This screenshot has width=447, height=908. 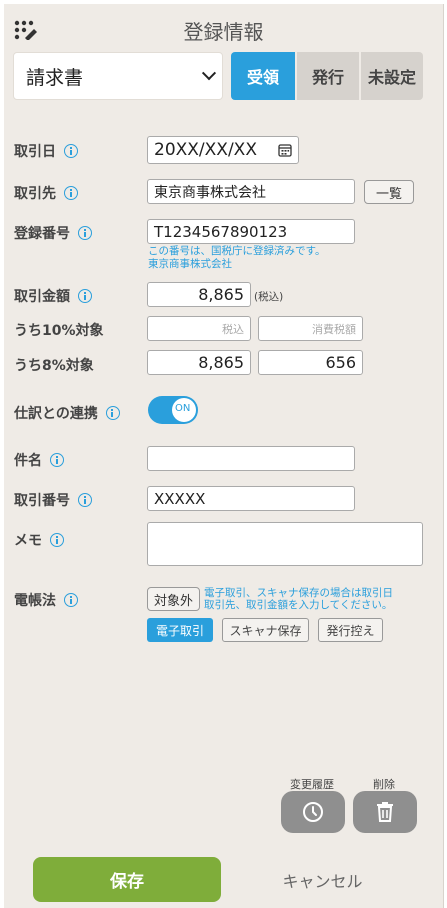 I want to click on tab-received: 受領, so click(x=263, y=76).